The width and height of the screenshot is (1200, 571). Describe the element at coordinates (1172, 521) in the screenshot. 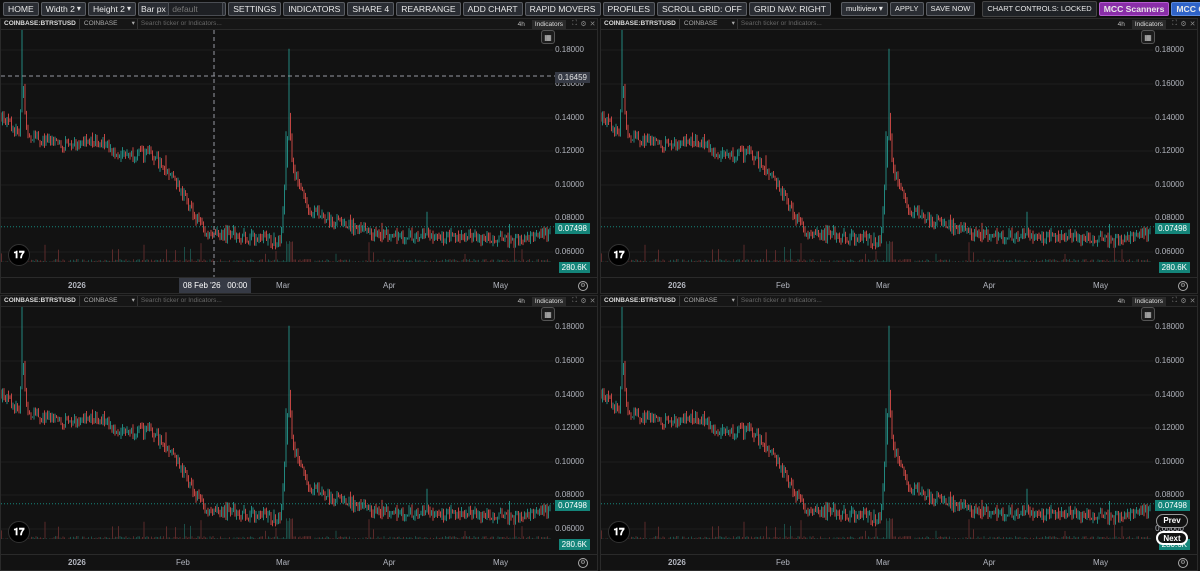

I see `prev-button: Prev` at that location.